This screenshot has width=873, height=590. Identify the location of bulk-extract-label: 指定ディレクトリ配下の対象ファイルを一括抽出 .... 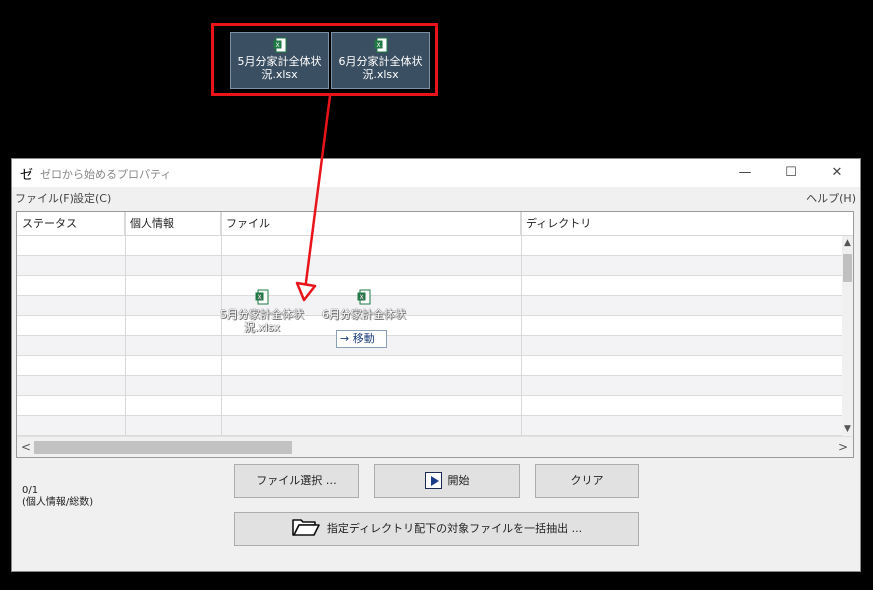
(454, 528).